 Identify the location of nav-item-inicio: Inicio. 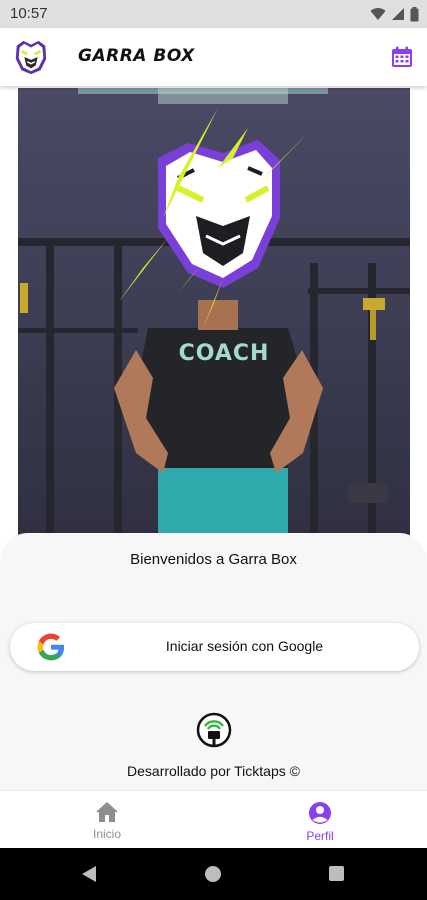
(107, 821).